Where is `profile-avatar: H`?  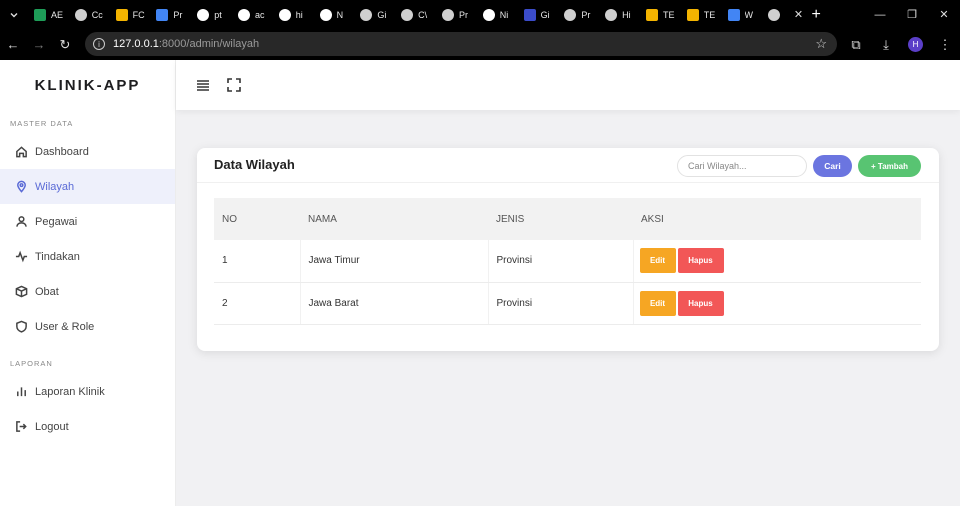
profile-avatar: H is located at coordinates (915, 44).